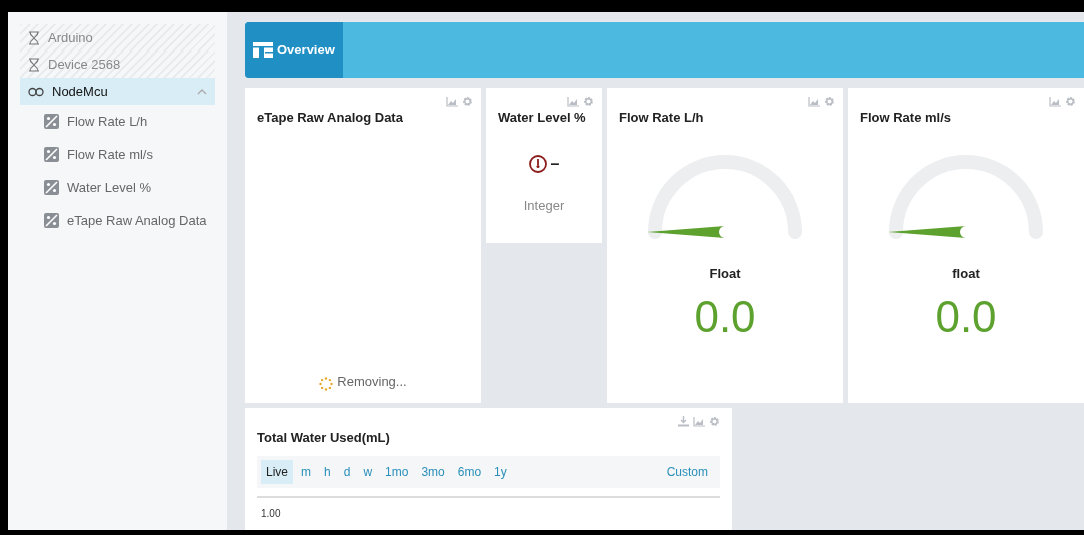 This screenshot has width=1084, height=535. I want to click on range-tab: 1y, so click(500, 471).